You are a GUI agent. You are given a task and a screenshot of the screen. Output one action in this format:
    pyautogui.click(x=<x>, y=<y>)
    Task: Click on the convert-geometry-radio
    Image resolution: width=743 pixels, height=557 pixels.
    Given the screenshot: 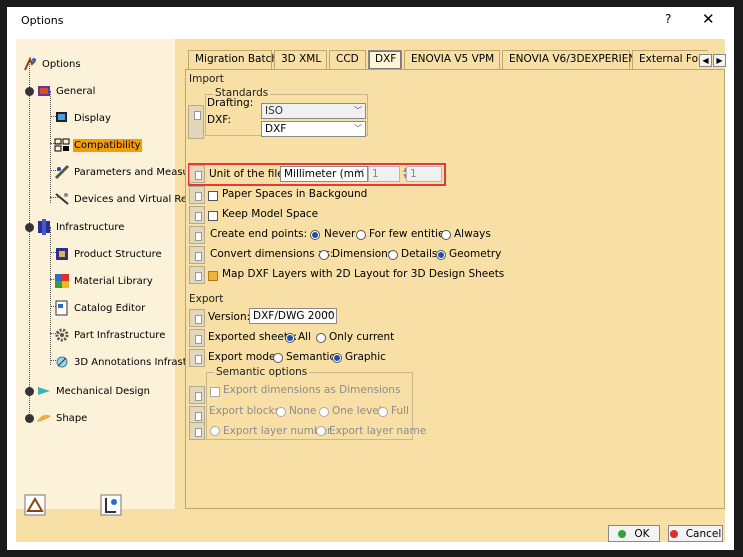 What is the action you would take?
    pyautogui.click(x=441, y=255)
    